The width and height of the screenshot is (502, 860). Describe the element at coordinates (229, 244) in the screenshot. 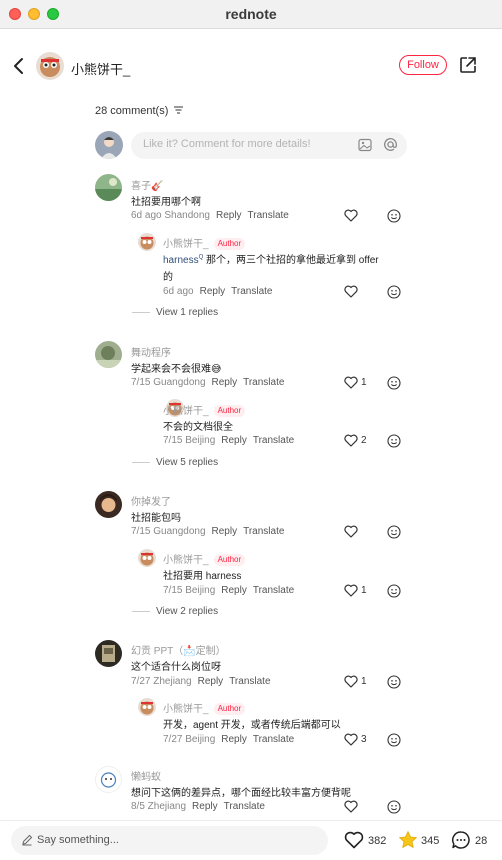

I see `author-badge: Author` at that location.